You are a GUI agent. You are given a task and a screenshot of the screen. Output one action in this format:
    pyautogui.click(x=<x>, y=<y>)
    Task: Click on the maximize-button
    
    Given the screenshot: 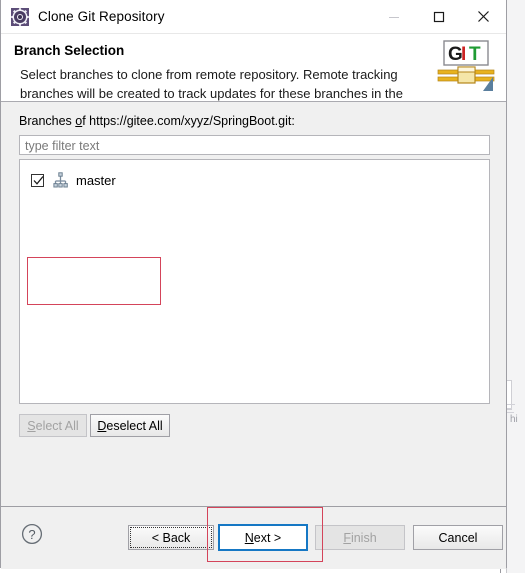 What is the action you would take?
    pyautogui.click(x=438, y=16)
    